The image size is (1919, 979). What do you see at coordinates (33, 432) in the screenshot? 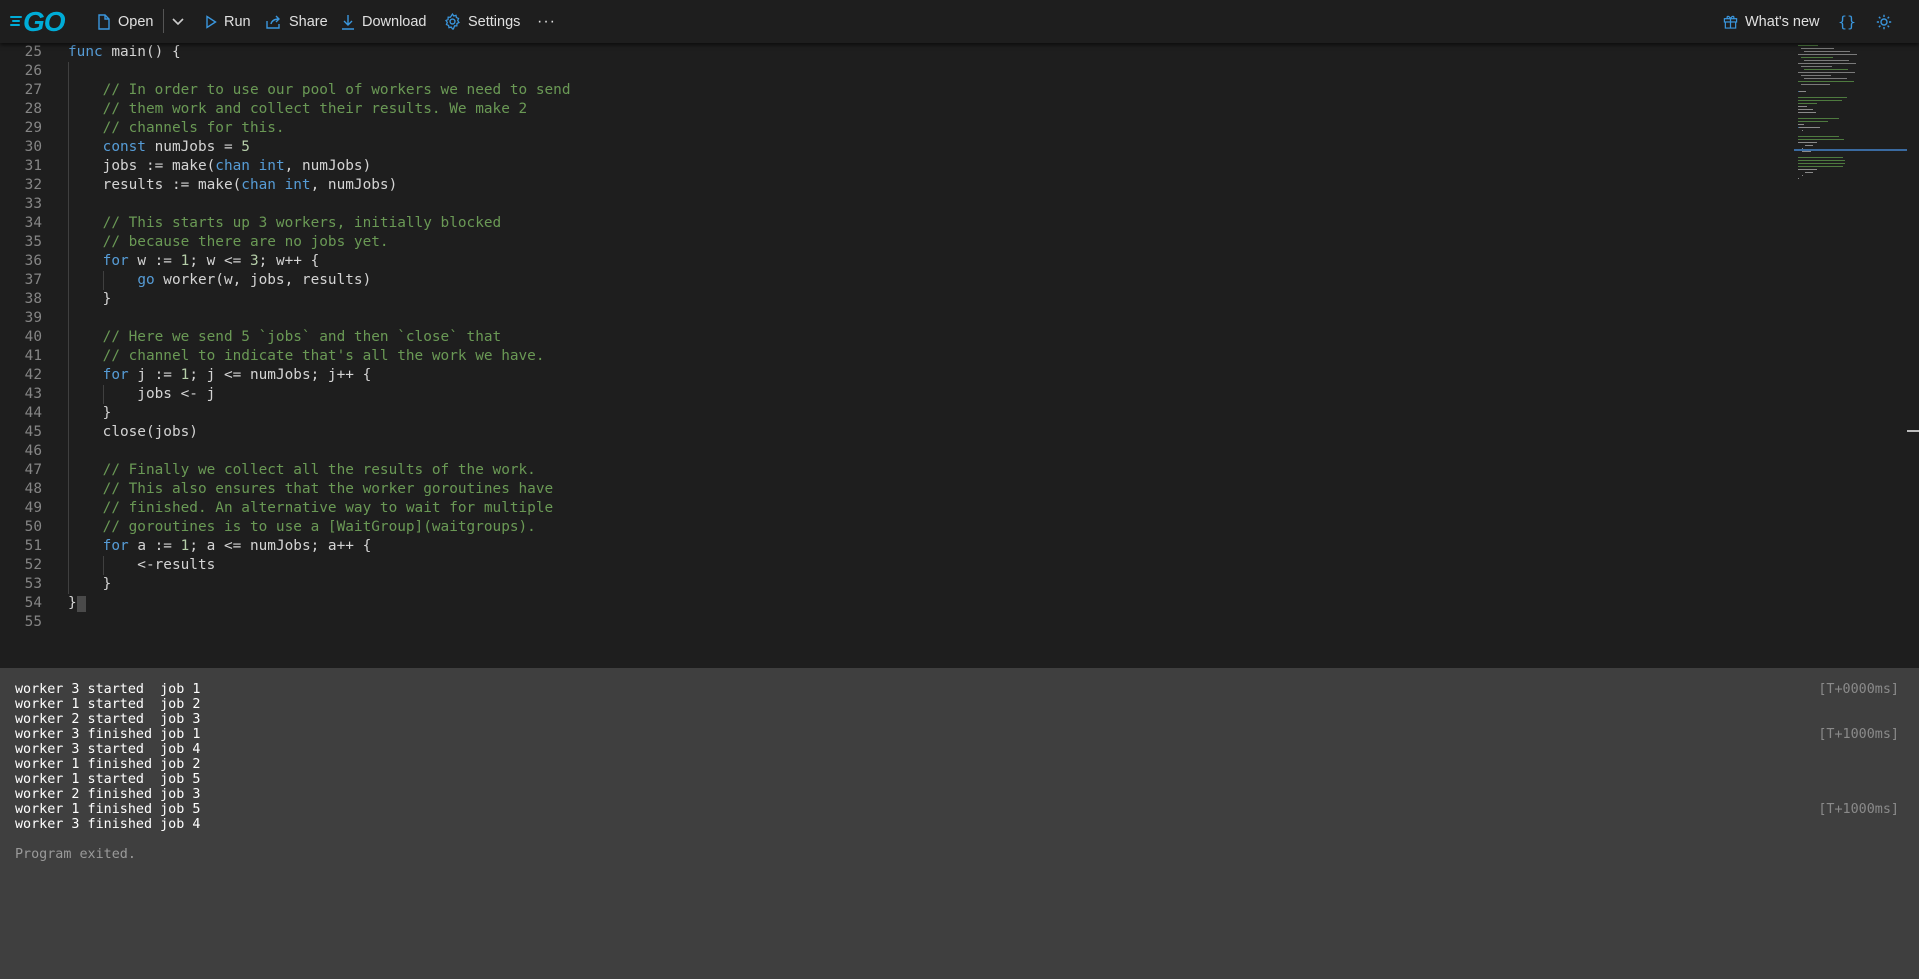
I see `line-number: 45` at bounding box center [33, 432].